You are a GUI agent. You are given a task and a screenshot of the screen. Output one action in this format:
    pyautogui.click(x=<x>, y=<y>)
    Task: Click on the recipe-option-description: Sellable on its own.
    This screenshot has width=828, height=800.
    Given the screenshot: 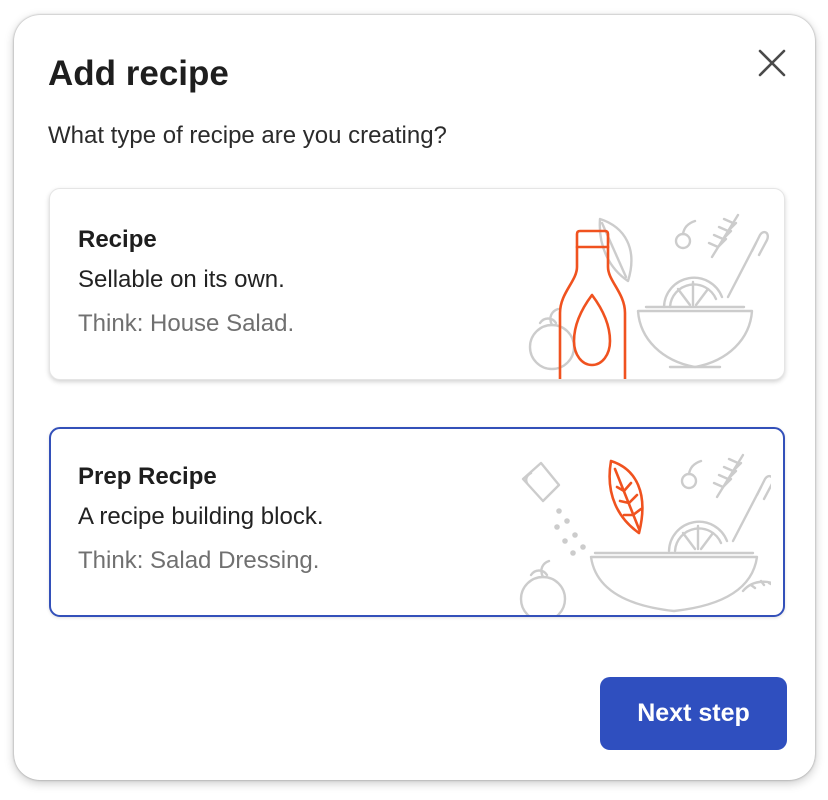 What is the action you would take?
    pyautogui.click(x=181, y=279)
    